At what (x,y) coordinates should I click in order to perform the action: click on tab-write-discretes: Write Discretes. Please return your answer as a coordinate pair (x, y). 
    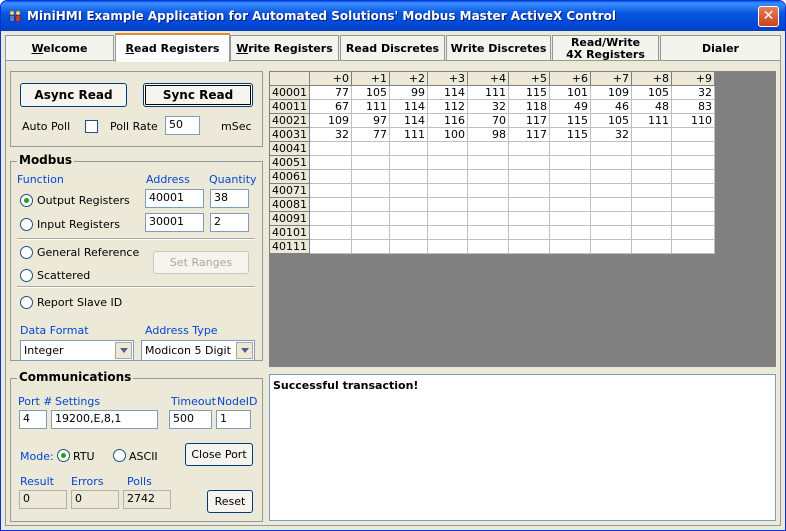
    Looking at the image, I should click on (498, 48).